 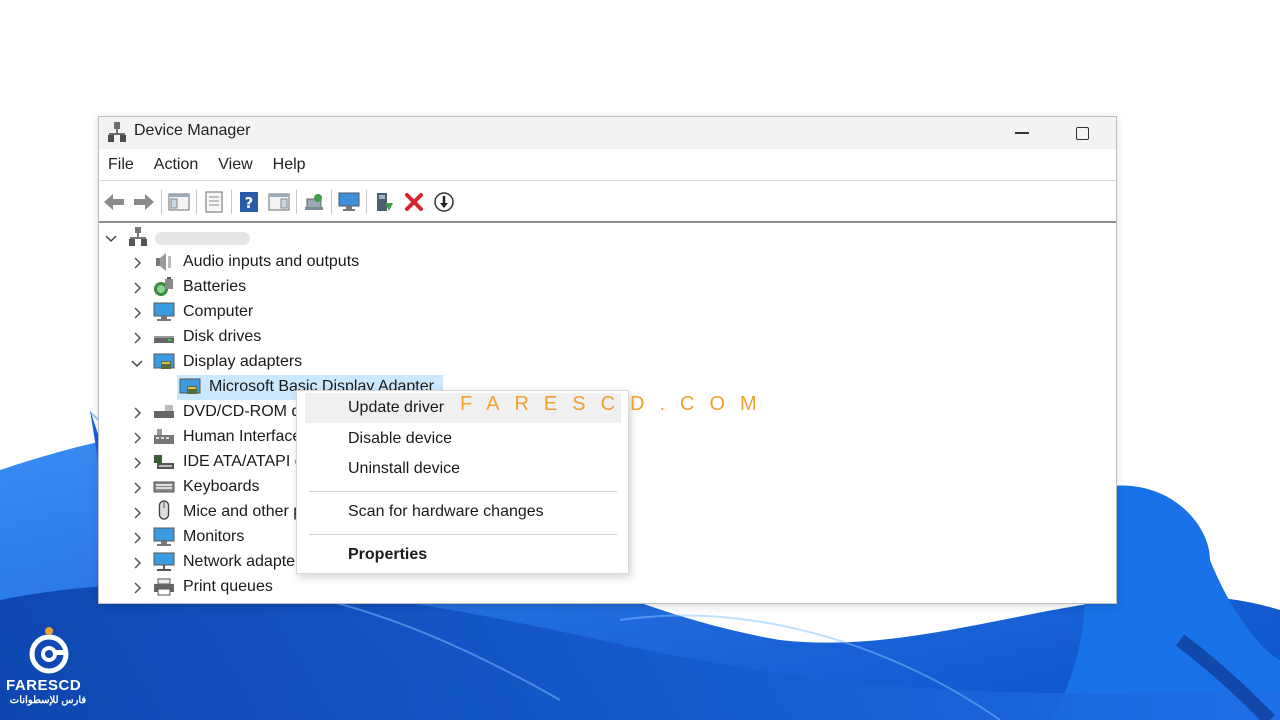 What do you see at coordinates (271, 261) in the screenshot?
I see `tree-node-label: Audio inputs and outputs` at bounding box center [271, 261].